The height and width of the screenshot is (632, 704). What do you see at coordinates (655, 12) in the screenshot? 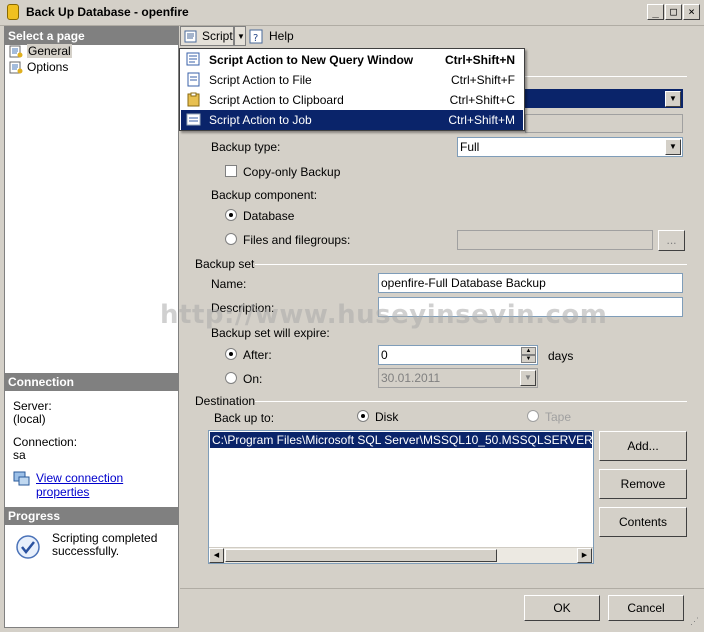
I see `minimize-button: _` at bounding box center [655, 12].